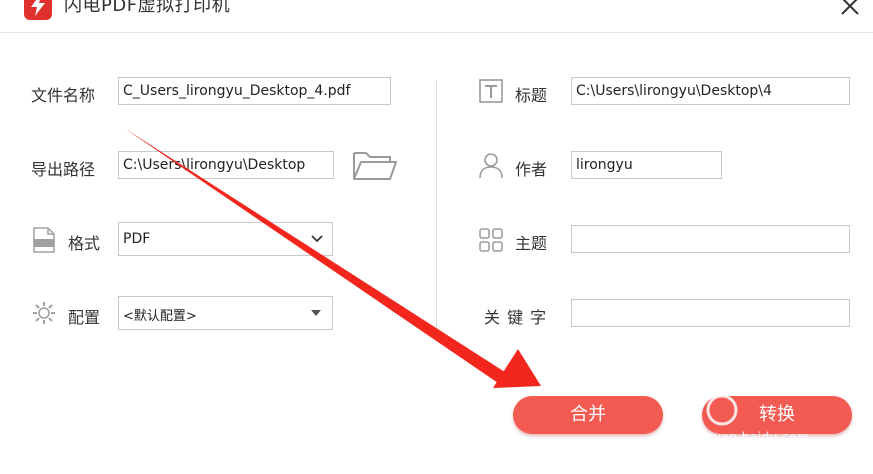  What do you see at coordinates (375, 167) in the screenshot?
I see `folder-open-icon` at bounding box center [375, 167].